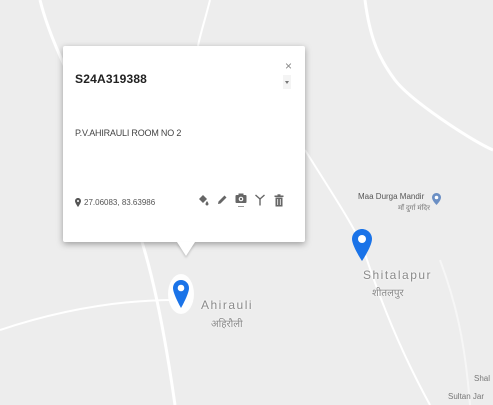  I want to click on coordinates-row: 27.06083, 83.63986, so click(115, 202).